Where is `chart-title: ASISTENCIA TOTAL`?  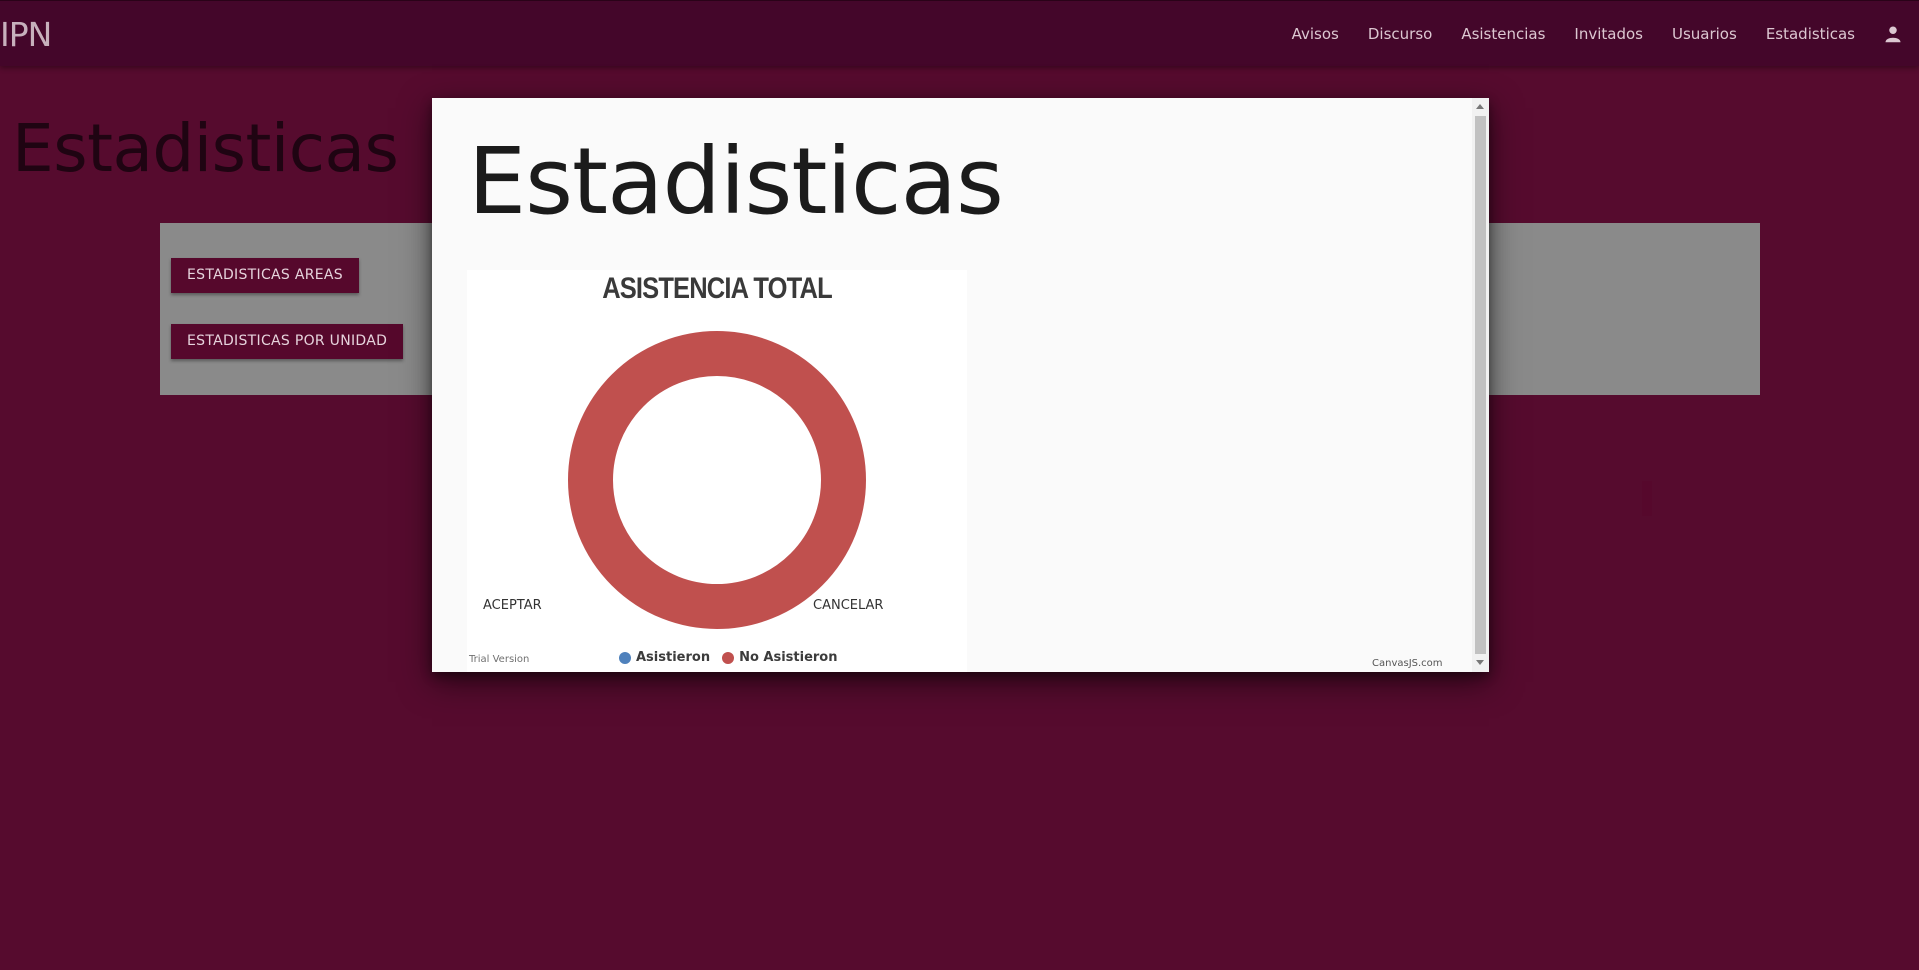
chart-title: ASISTENCIA TOTAL is located at coordinates (717, 288).